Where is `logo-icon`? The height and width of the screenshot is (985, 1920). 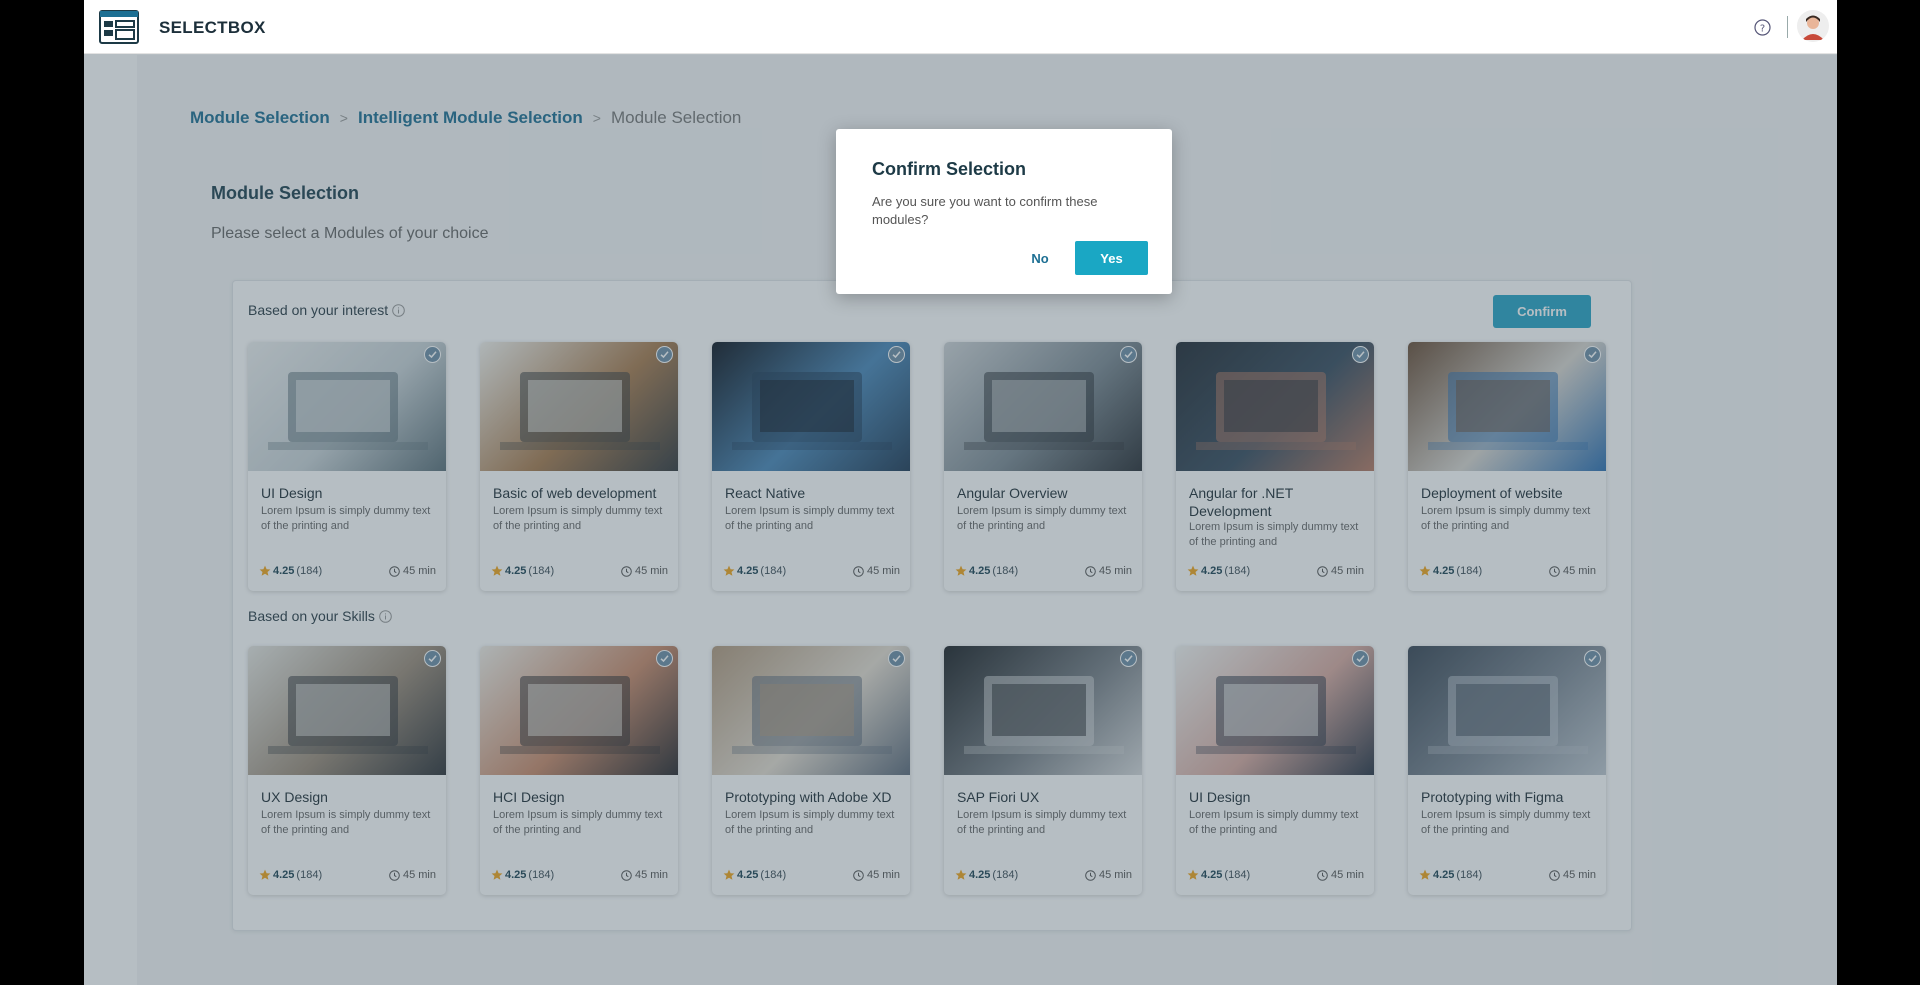 logo-icon is located at coordinates (119, 27).